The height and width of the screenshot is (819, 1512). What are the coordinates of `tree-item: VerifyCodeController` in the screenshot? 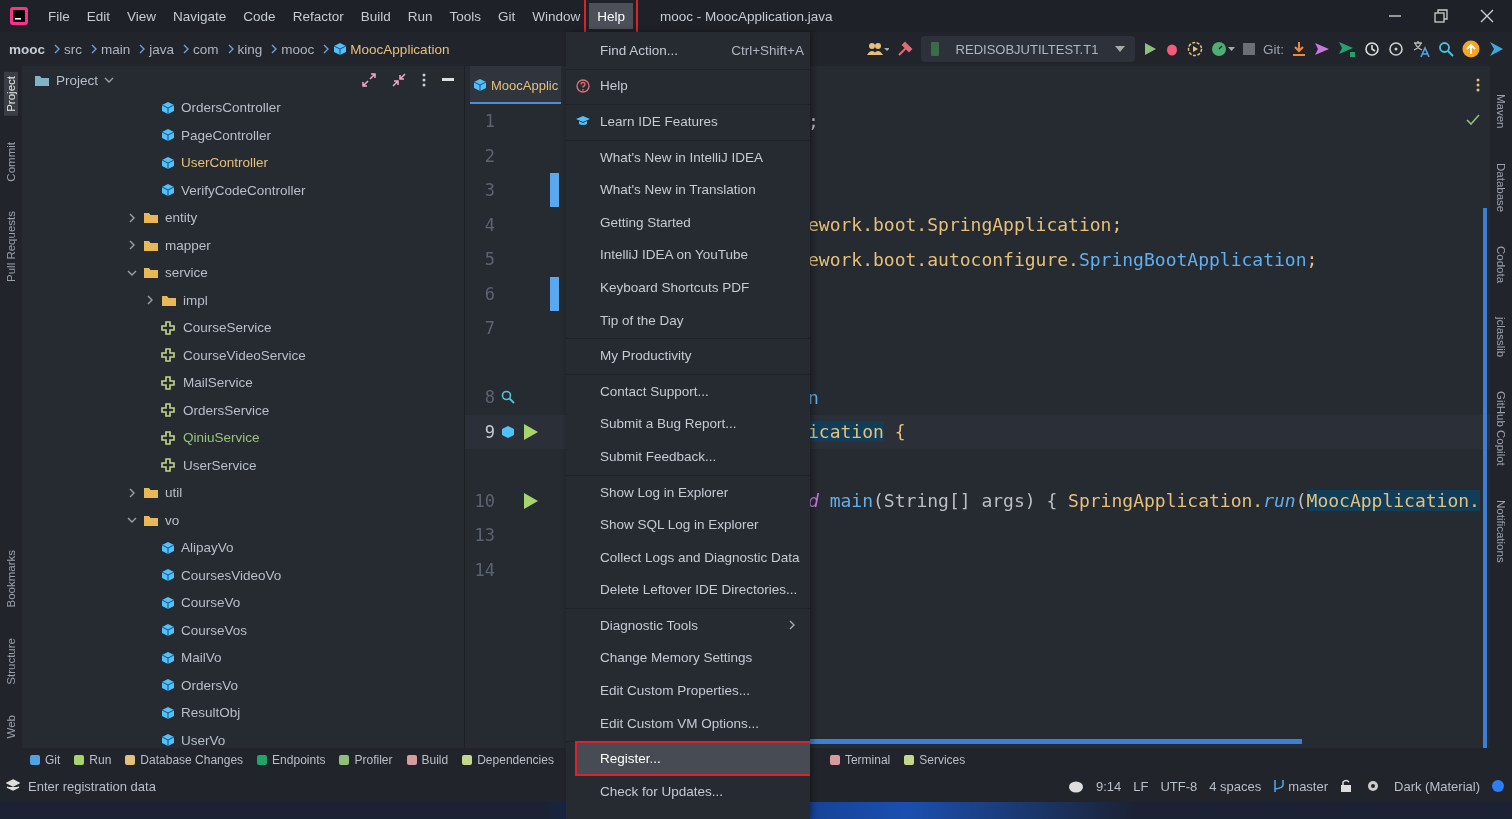 It's located at (243, 190).